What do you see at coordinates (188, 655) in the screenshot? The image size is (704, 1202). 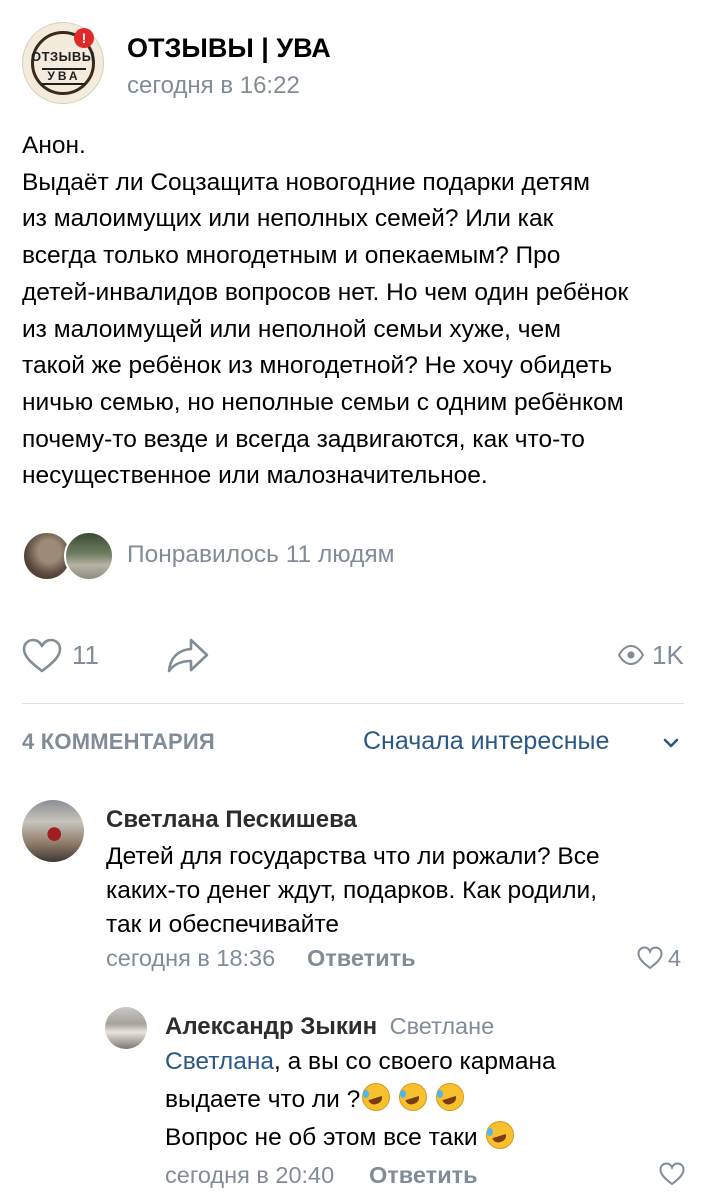 I see `share-icon` at bounding box center [188, 655].